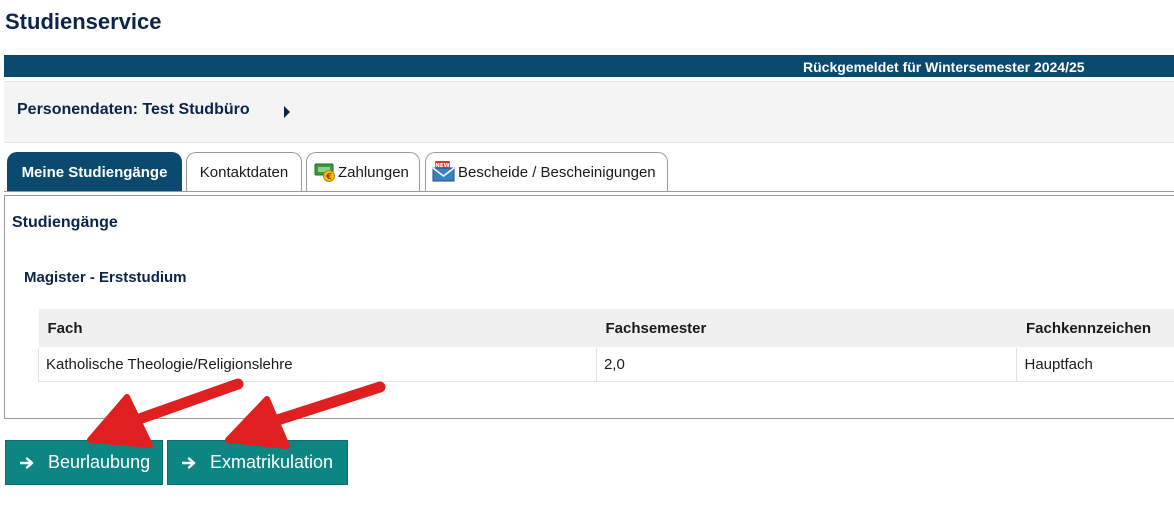 Image resolution: width=1174 pixels, height=509 pixels. I want to click on new-mail-icon: NEW, so click(444, 172).